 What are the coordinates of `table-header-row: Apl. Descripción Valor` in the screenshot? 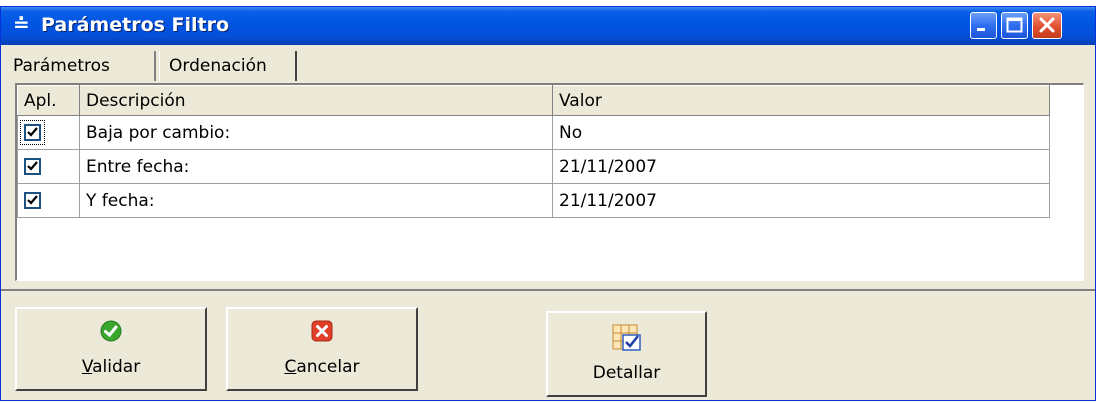 It's located at (533, 100).